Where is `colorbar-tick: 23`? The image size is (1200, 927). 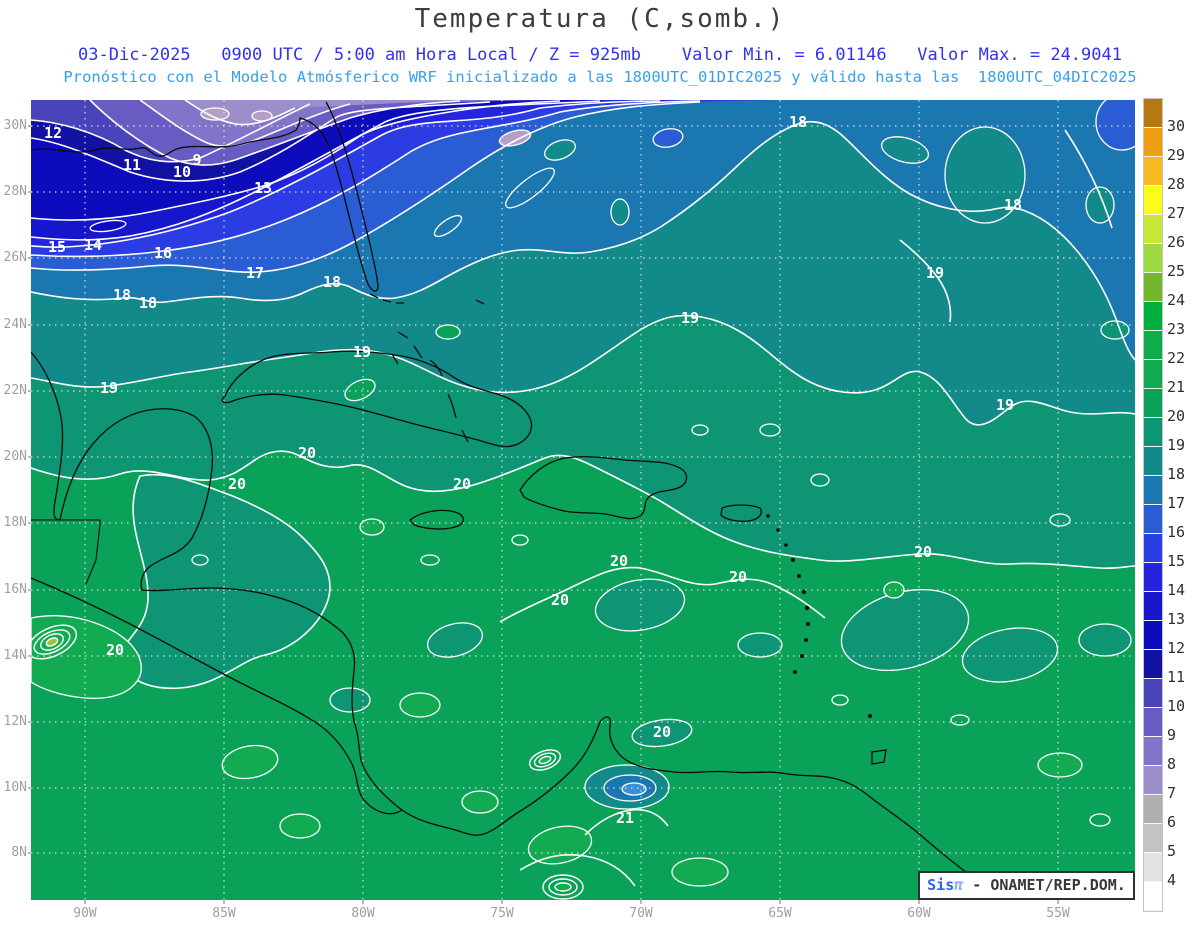 colorbar-tick: 23 is located at coordinates (1176, 329).